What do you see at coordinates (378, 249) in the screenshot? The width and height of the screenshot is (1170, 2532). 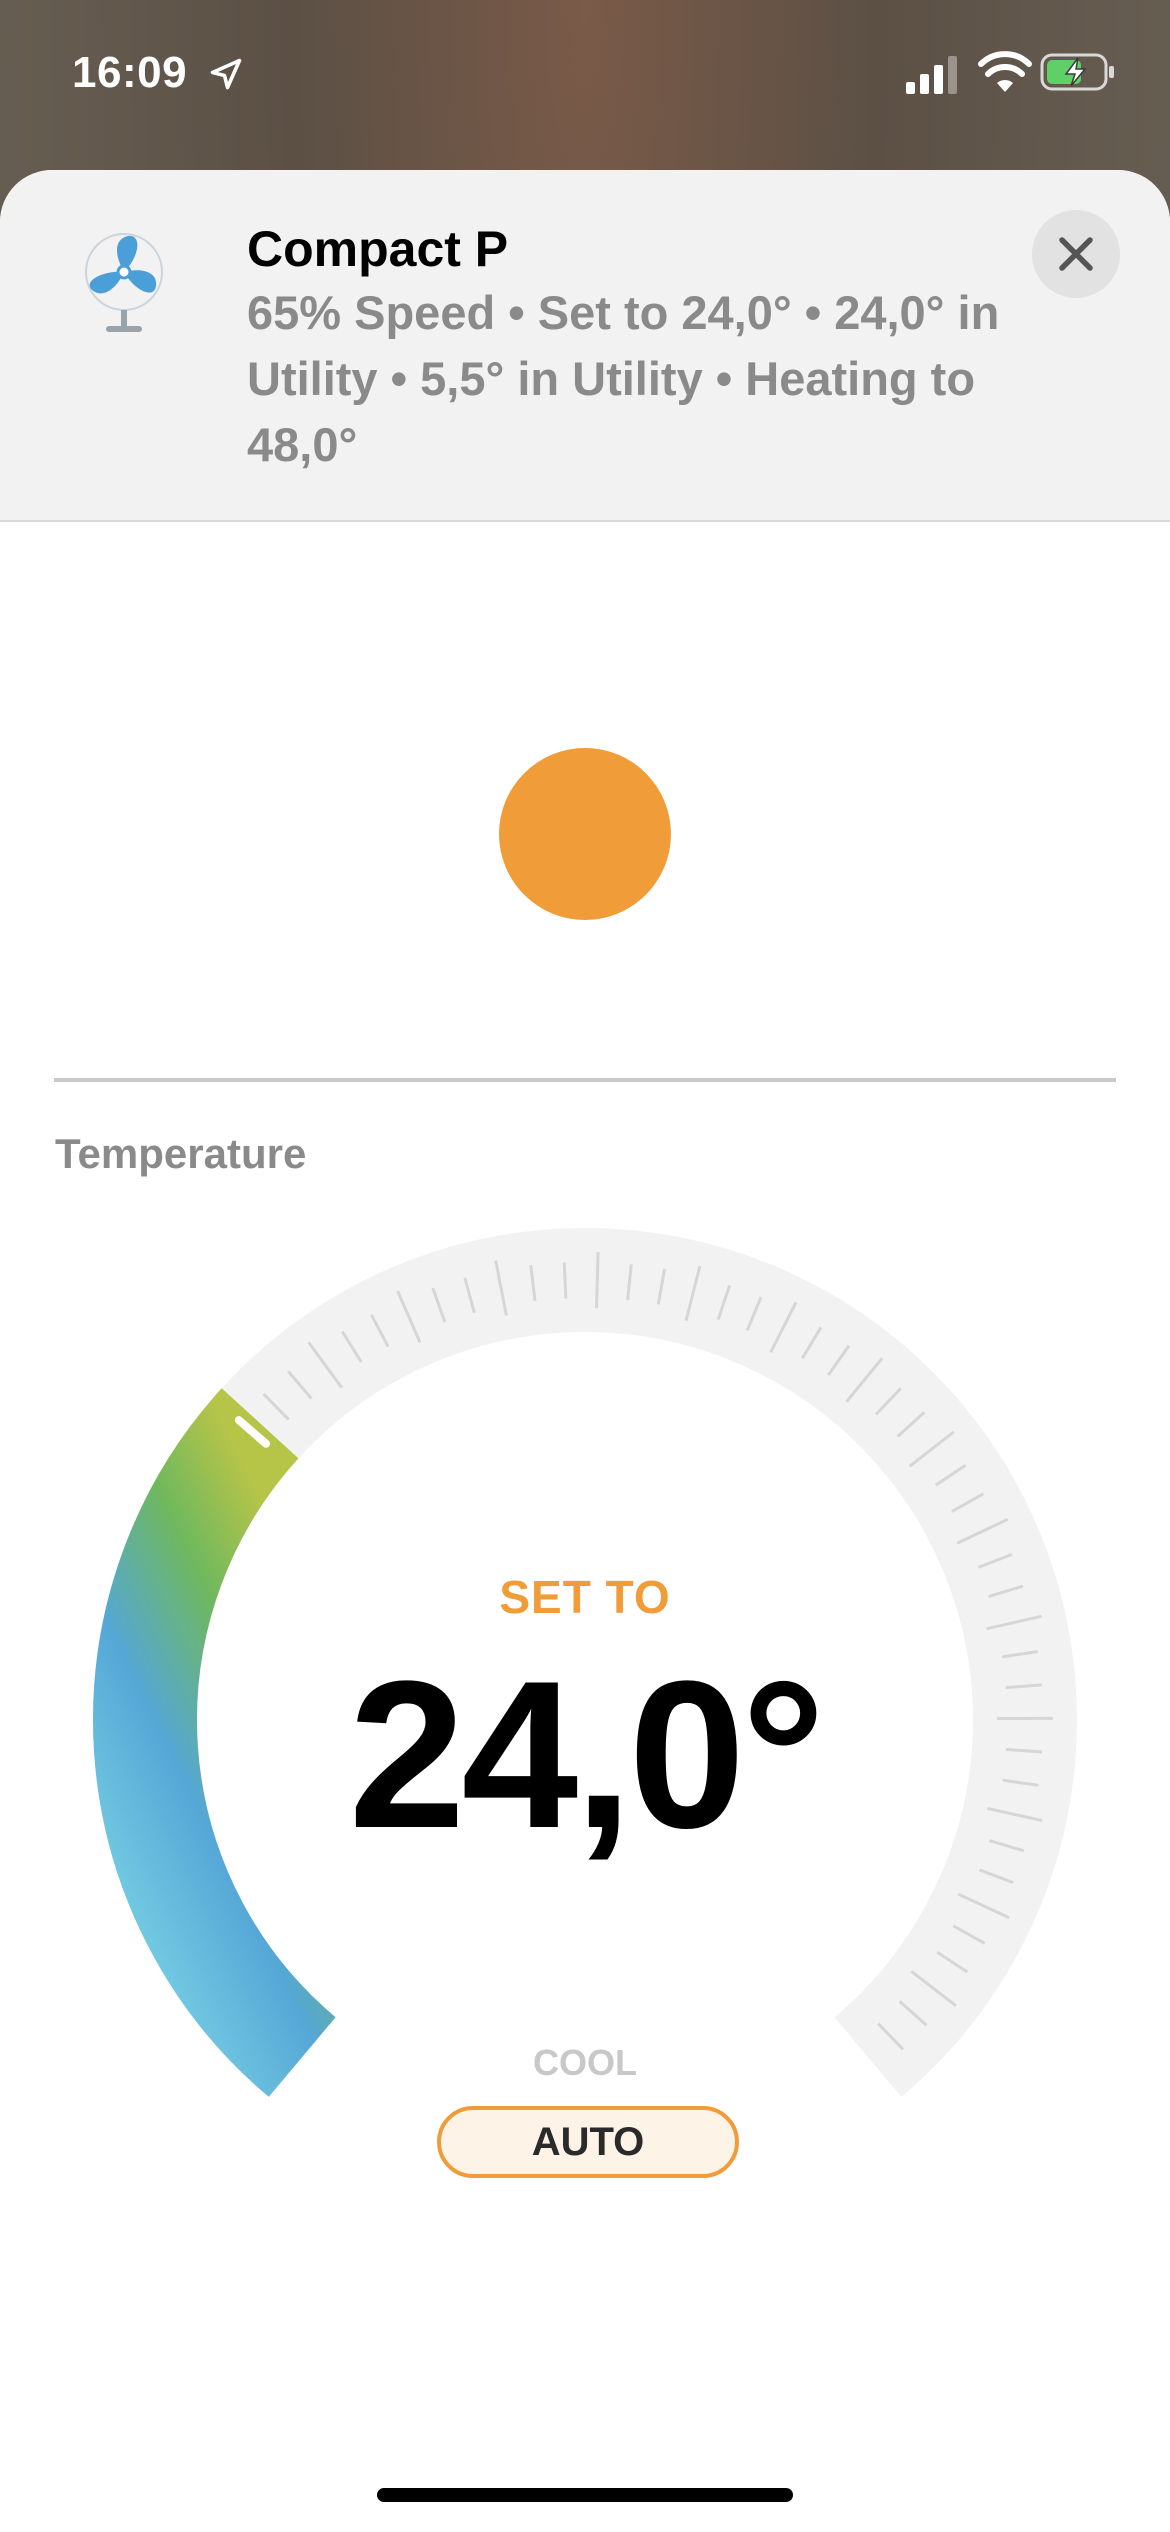 I see `accessory-name: Compact P` at bounding box center [378, 249].